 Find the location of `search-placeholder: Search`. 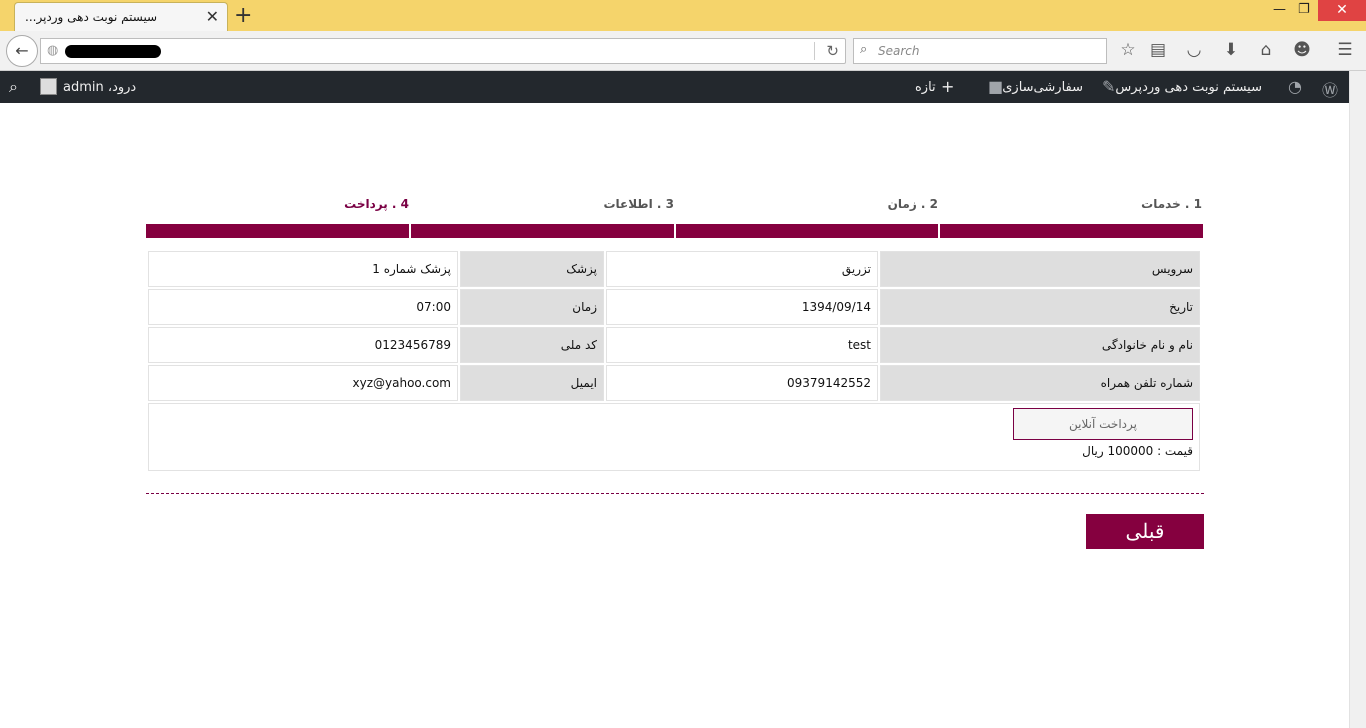

search-placeholder: Search is located at coordinates (899, 51).